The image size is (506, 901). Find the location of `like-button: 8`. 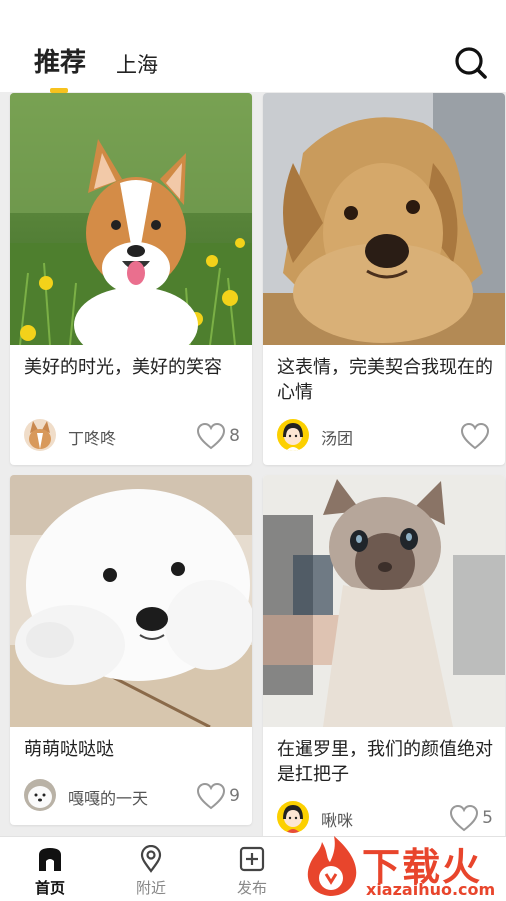

like-button: 8 is located at coordinates (218, 436).